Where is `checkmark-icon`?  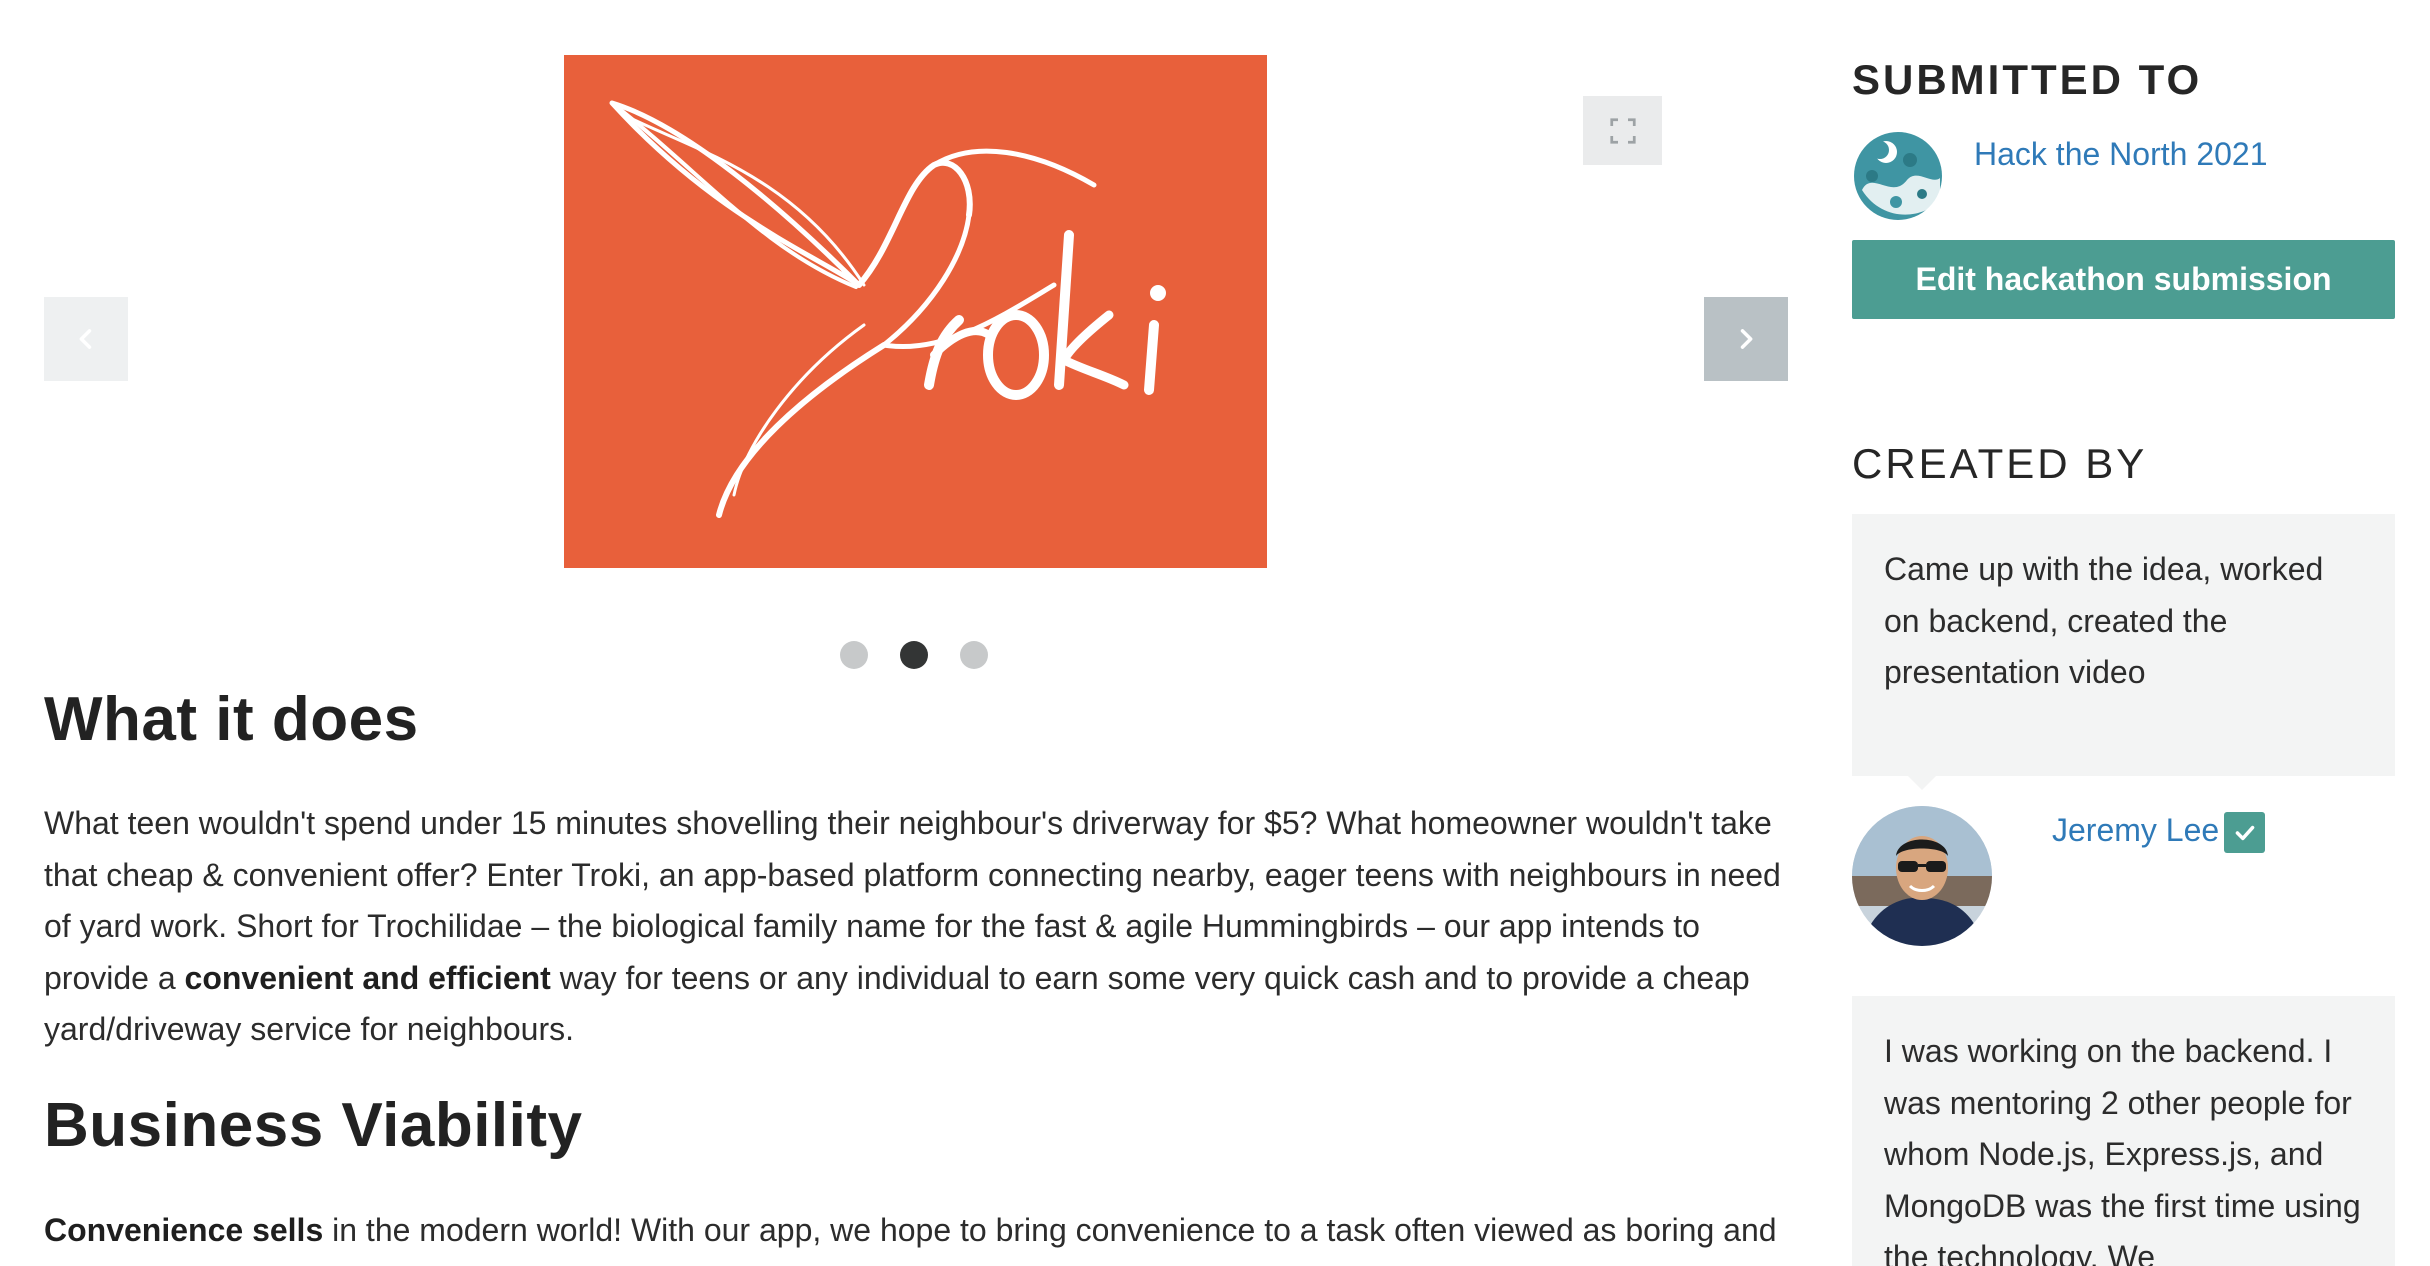 checkmark-icon is located at coordinates (2244, 832).